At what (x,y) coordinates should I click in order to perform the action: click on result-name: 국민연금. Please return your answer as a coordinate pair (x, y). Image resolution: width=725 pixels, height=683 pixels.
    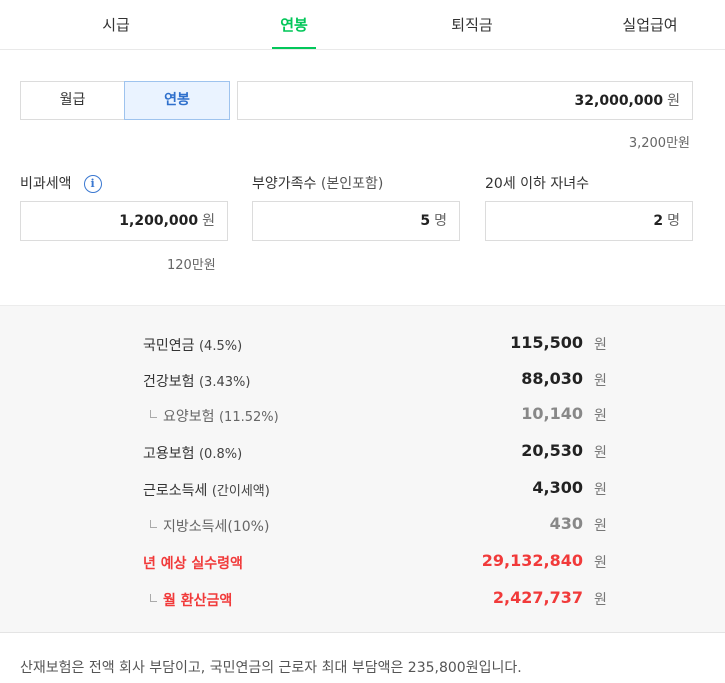
    Looking at the image, I should click on (169, 346).